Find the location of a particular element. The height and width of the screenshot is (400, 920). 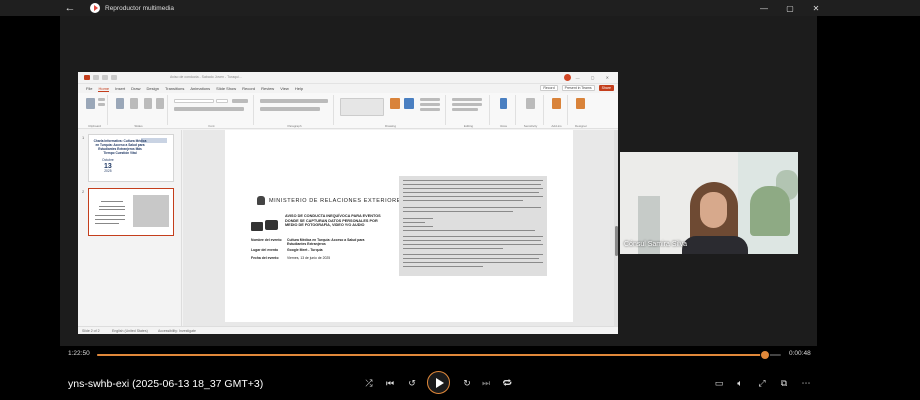

ribbon-group-voice: Voice is located at coordinates (504, 111).